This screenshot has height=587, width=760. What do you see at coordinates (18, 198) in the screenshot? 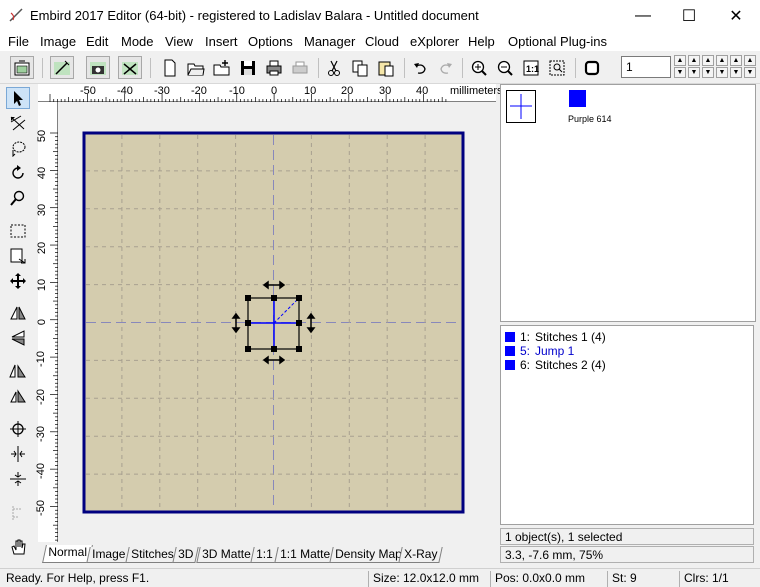
I see `zoom-tool` at bounding box center [18, 198].